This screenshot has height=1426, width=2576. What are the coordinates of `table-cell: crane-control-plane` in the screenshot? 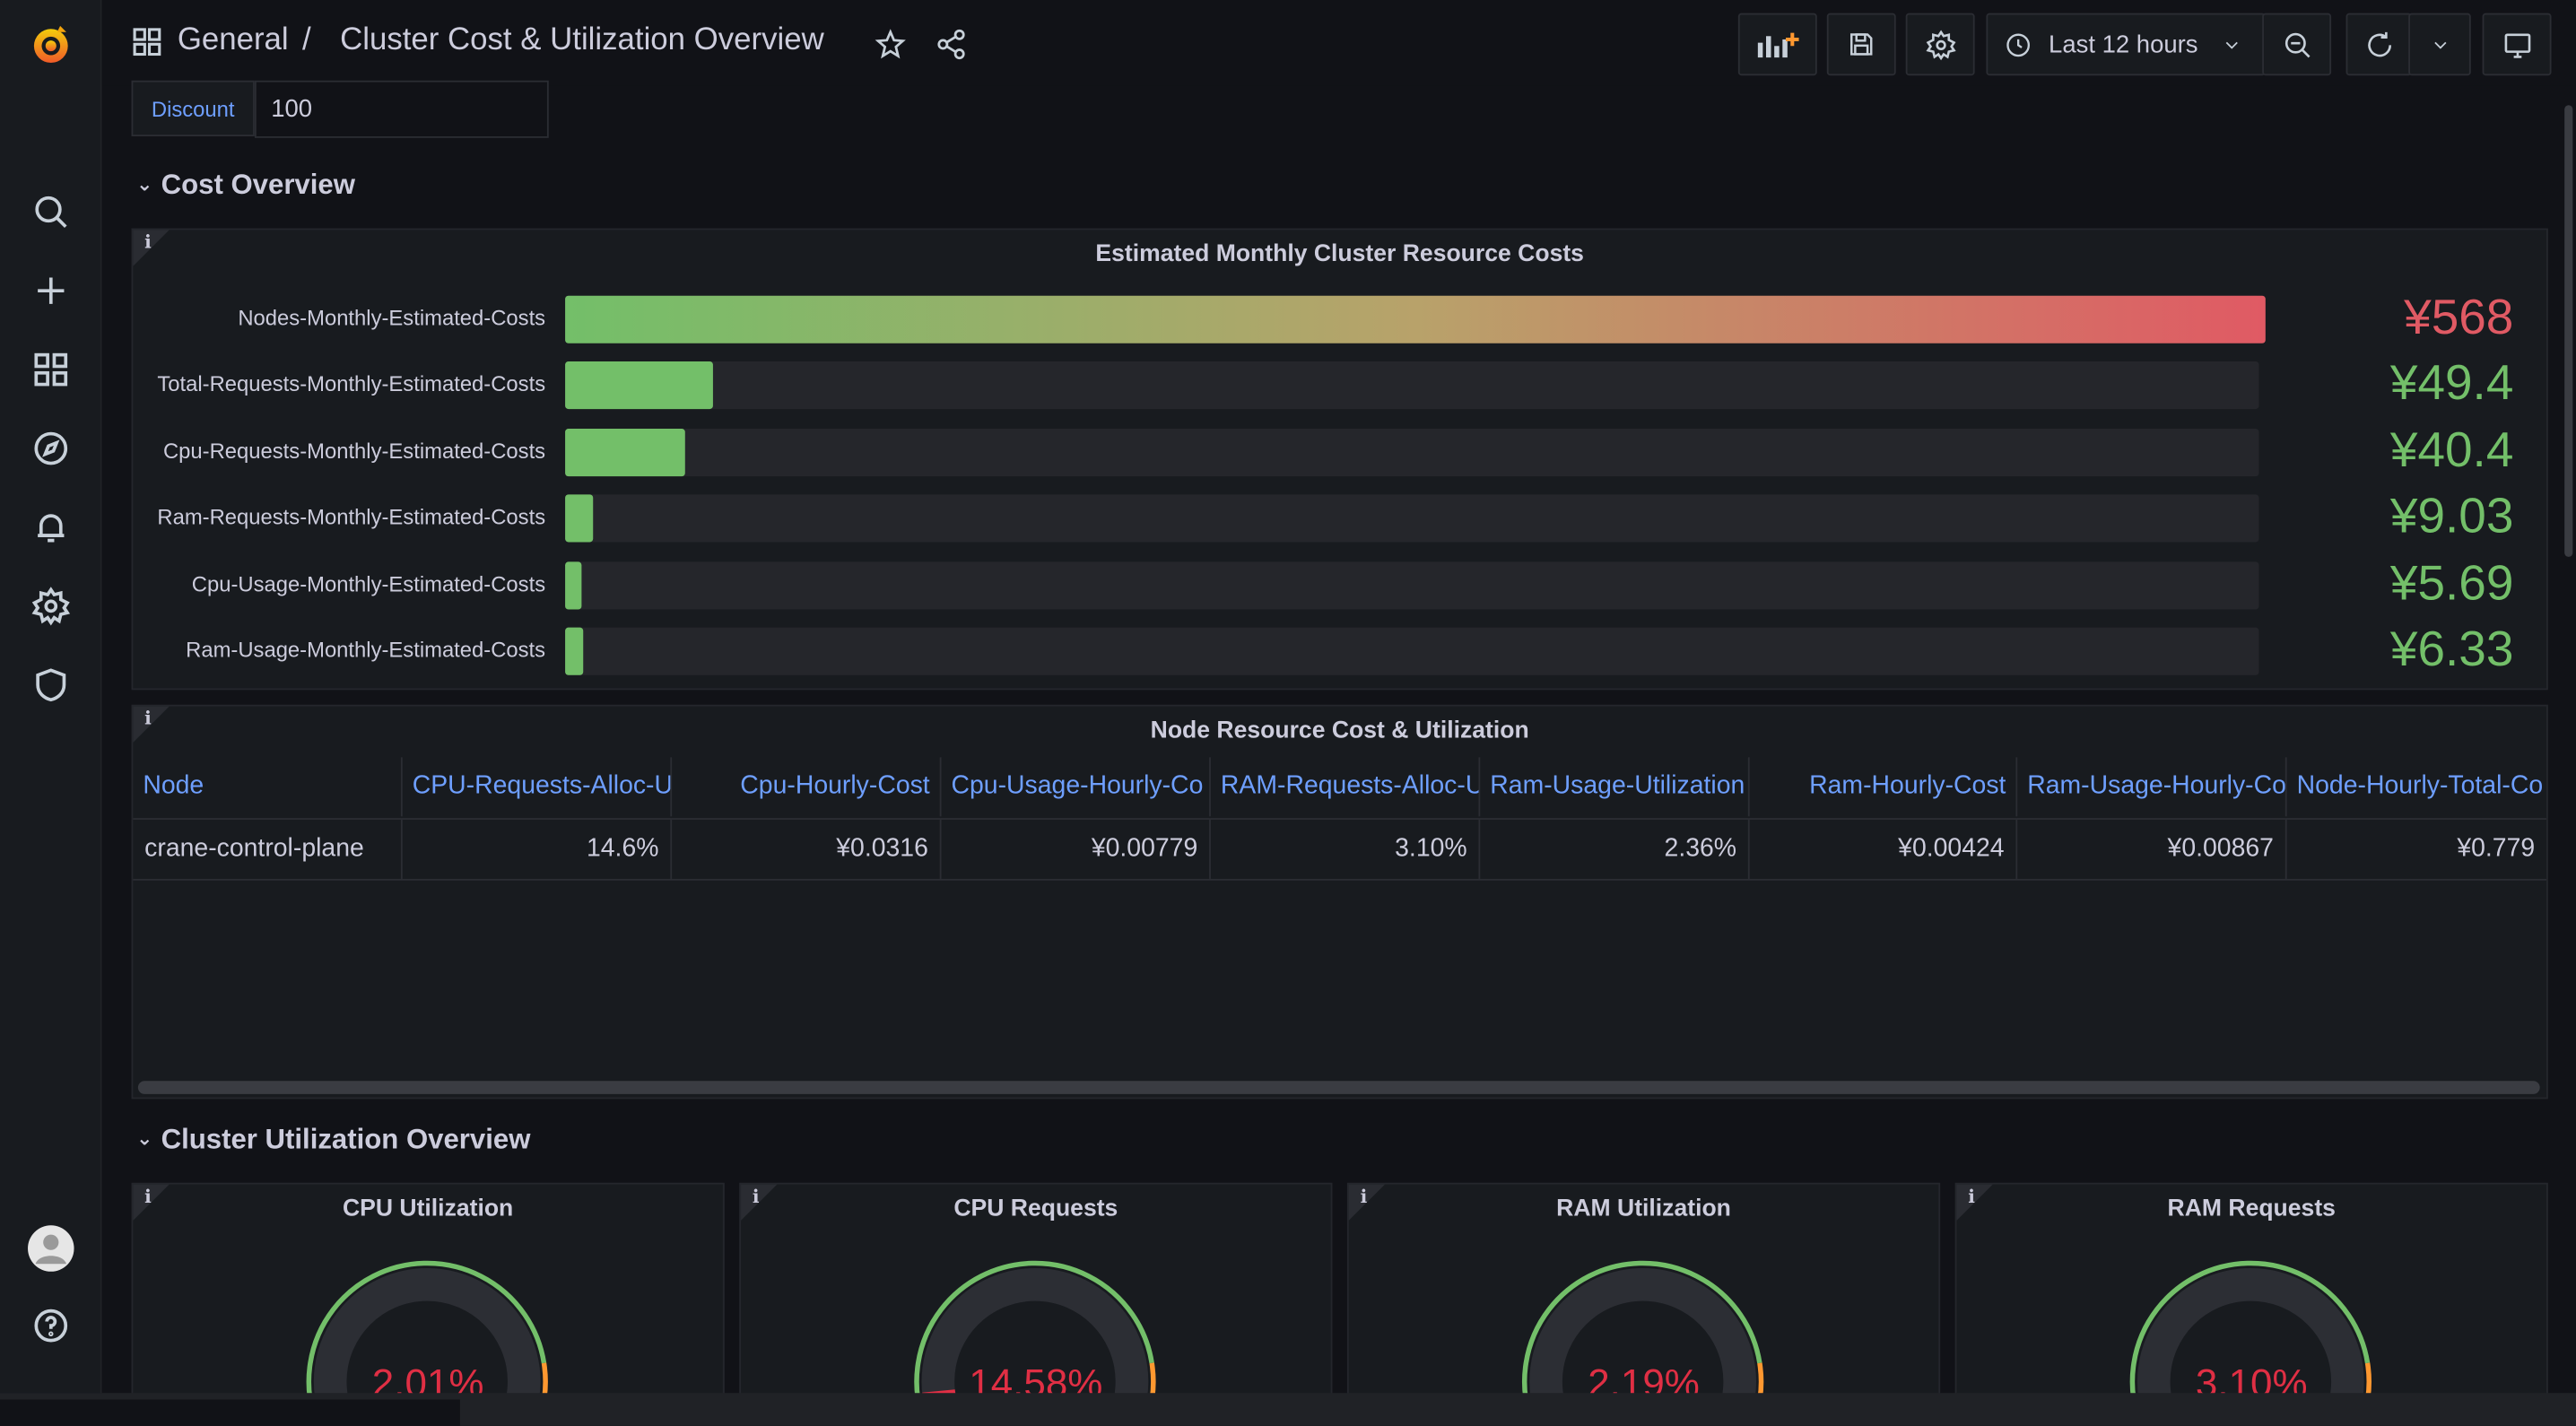 It's located at (268, 849).